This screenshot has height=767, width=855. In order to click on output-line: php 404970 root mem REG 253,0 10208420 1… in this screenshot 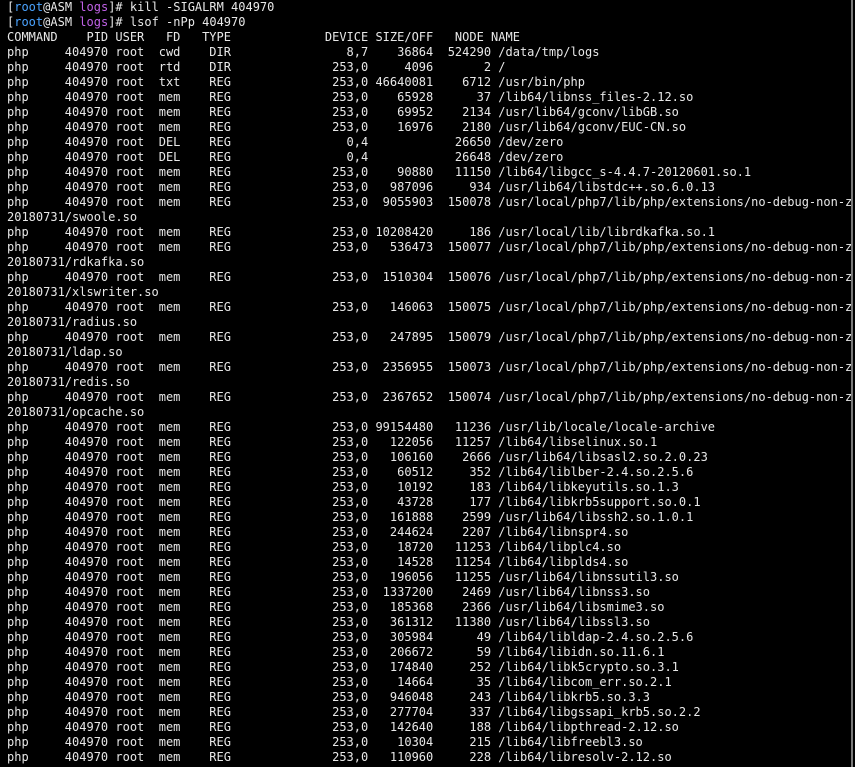, I will do `click(361, 232)`.